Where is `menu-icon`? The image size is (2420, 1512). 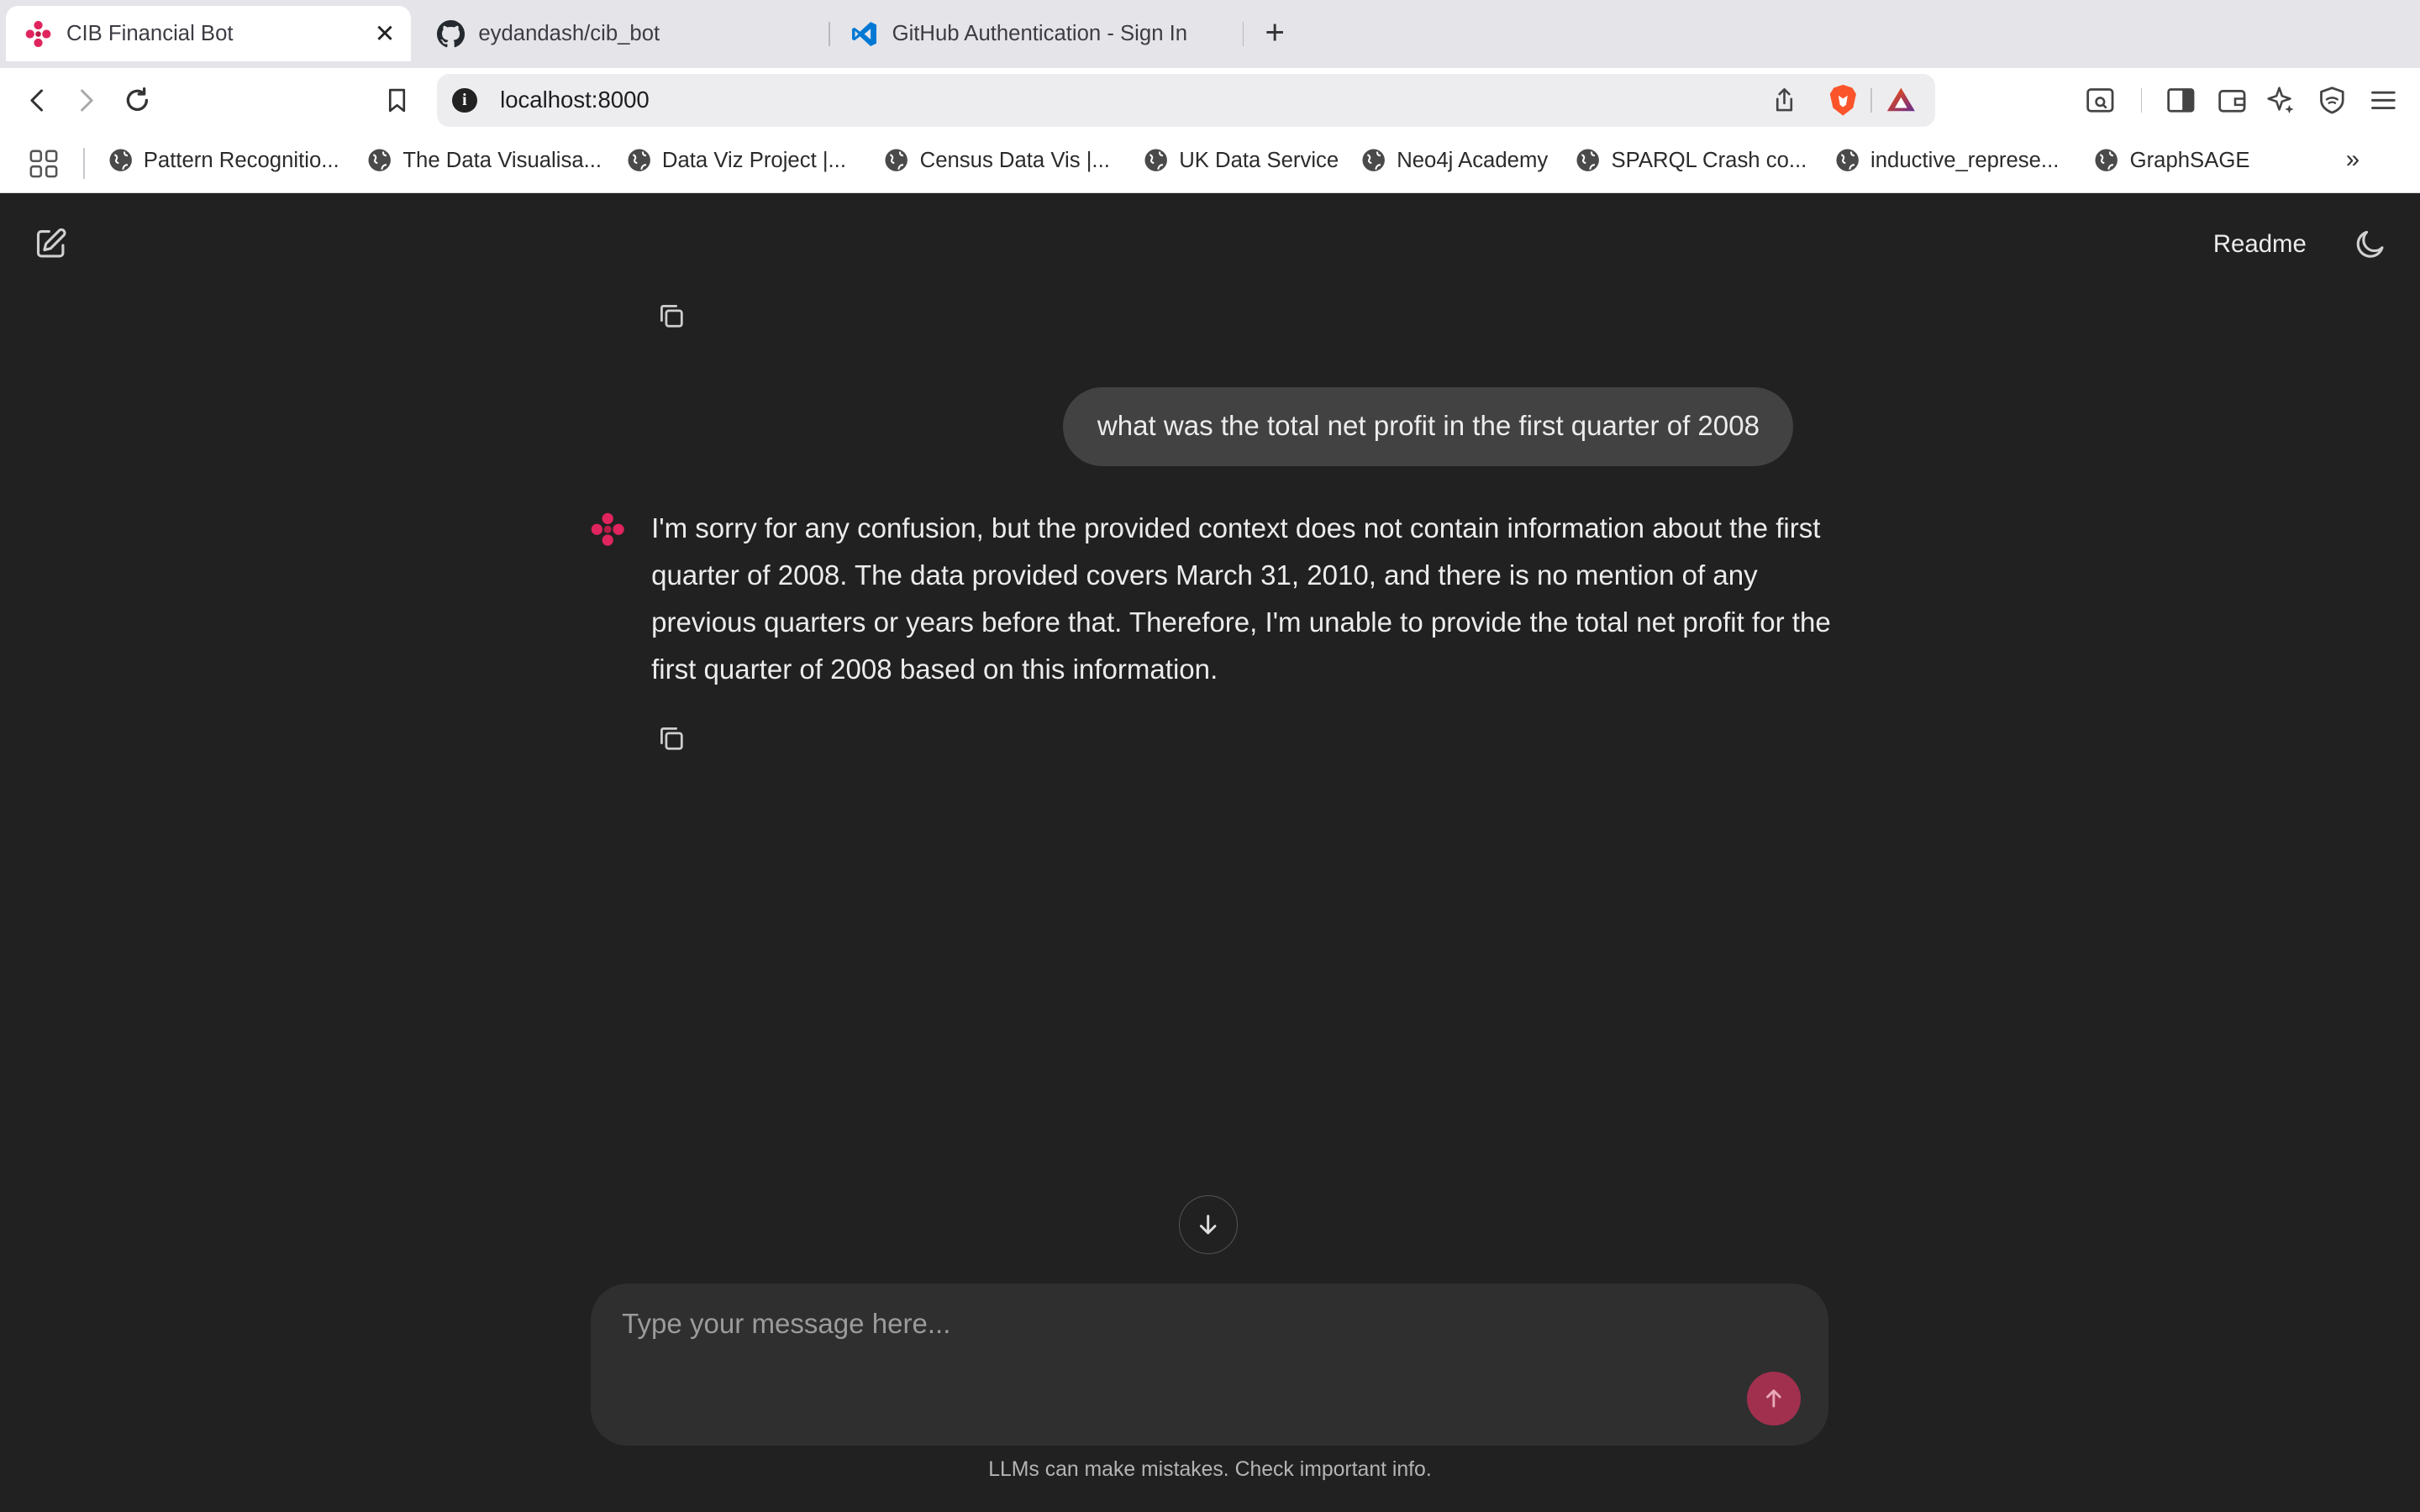 menu-icon is located at coordinates (2383, 100).